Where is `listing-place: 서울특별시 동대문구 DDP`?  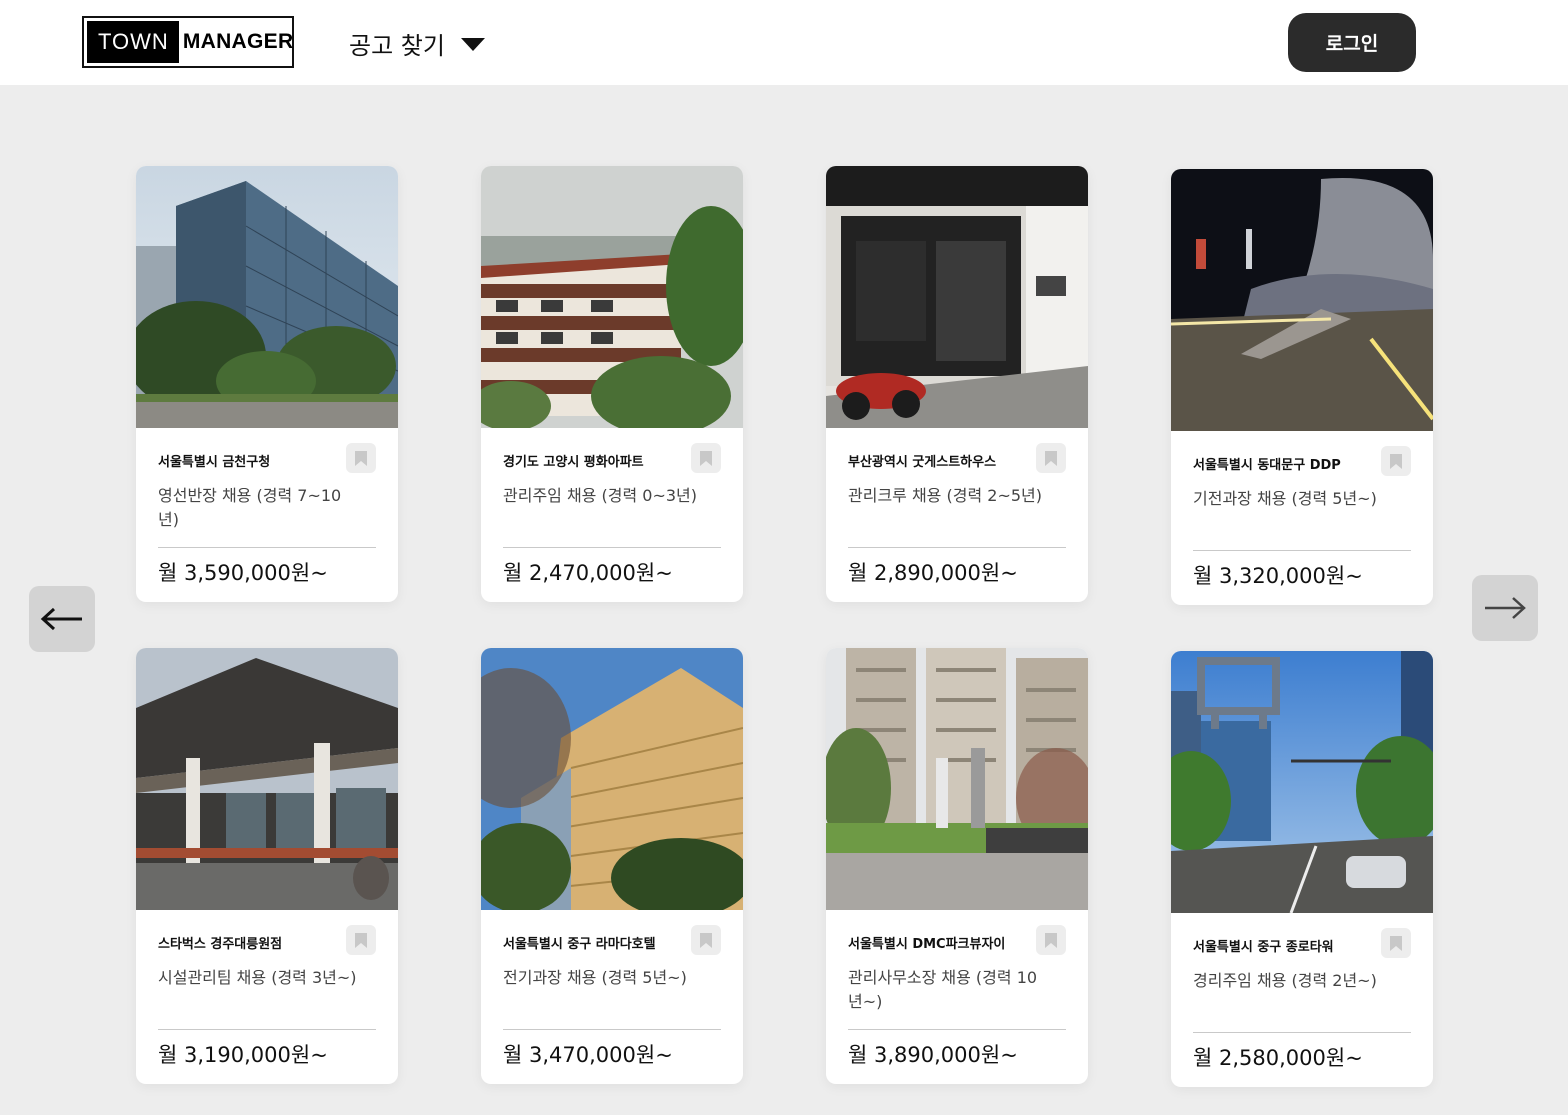
listing-place: 서울특별시 동대문구 DDP is located at coordinates (1267, 465).